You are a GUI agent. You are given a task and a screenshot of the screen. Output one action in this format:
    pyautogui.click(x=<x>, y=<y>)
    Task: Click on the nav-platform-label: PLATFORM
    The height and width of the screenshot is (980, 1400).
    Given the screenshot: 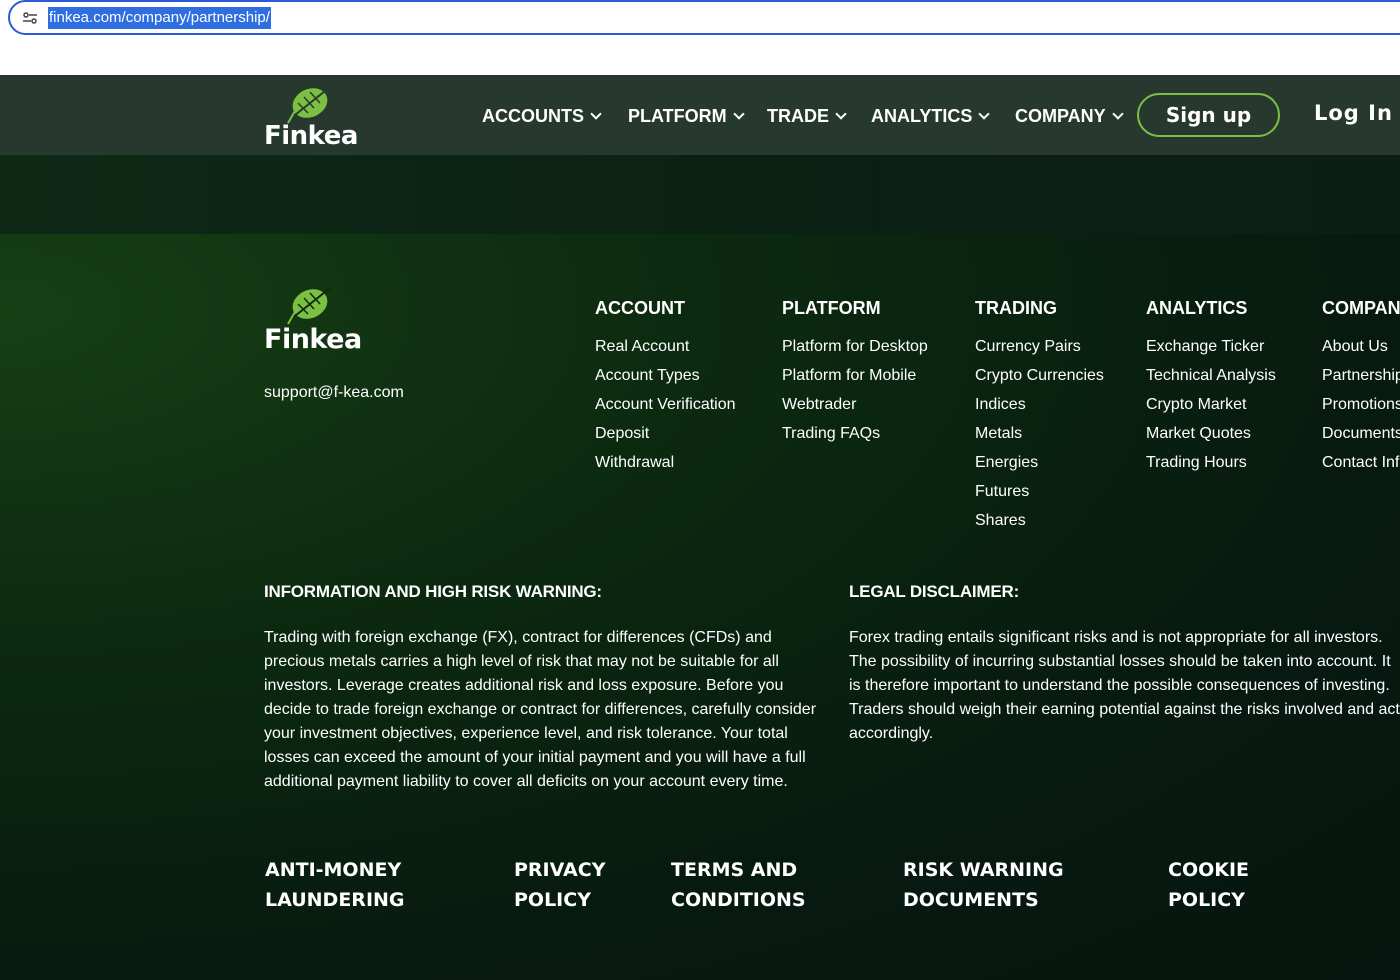 What is the action you would take?
    pyautogui.click(x=677, y=115)
    